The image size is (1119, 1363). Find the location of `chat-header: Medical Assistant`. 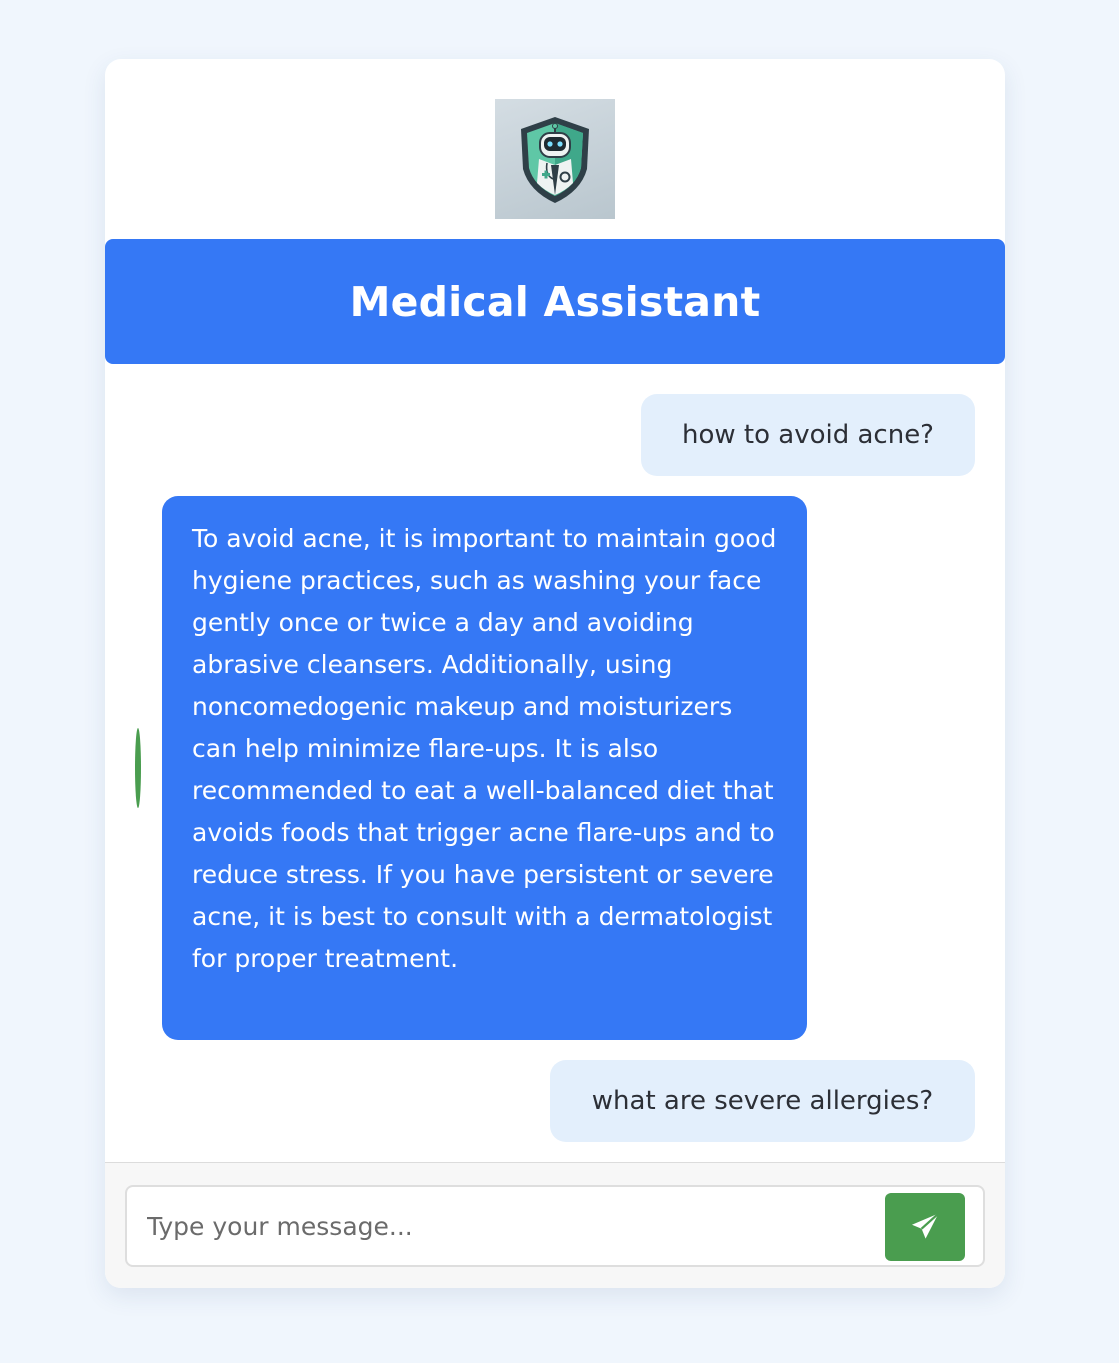

chat-header: Medical Assistant is located at coordinates (555, 301).